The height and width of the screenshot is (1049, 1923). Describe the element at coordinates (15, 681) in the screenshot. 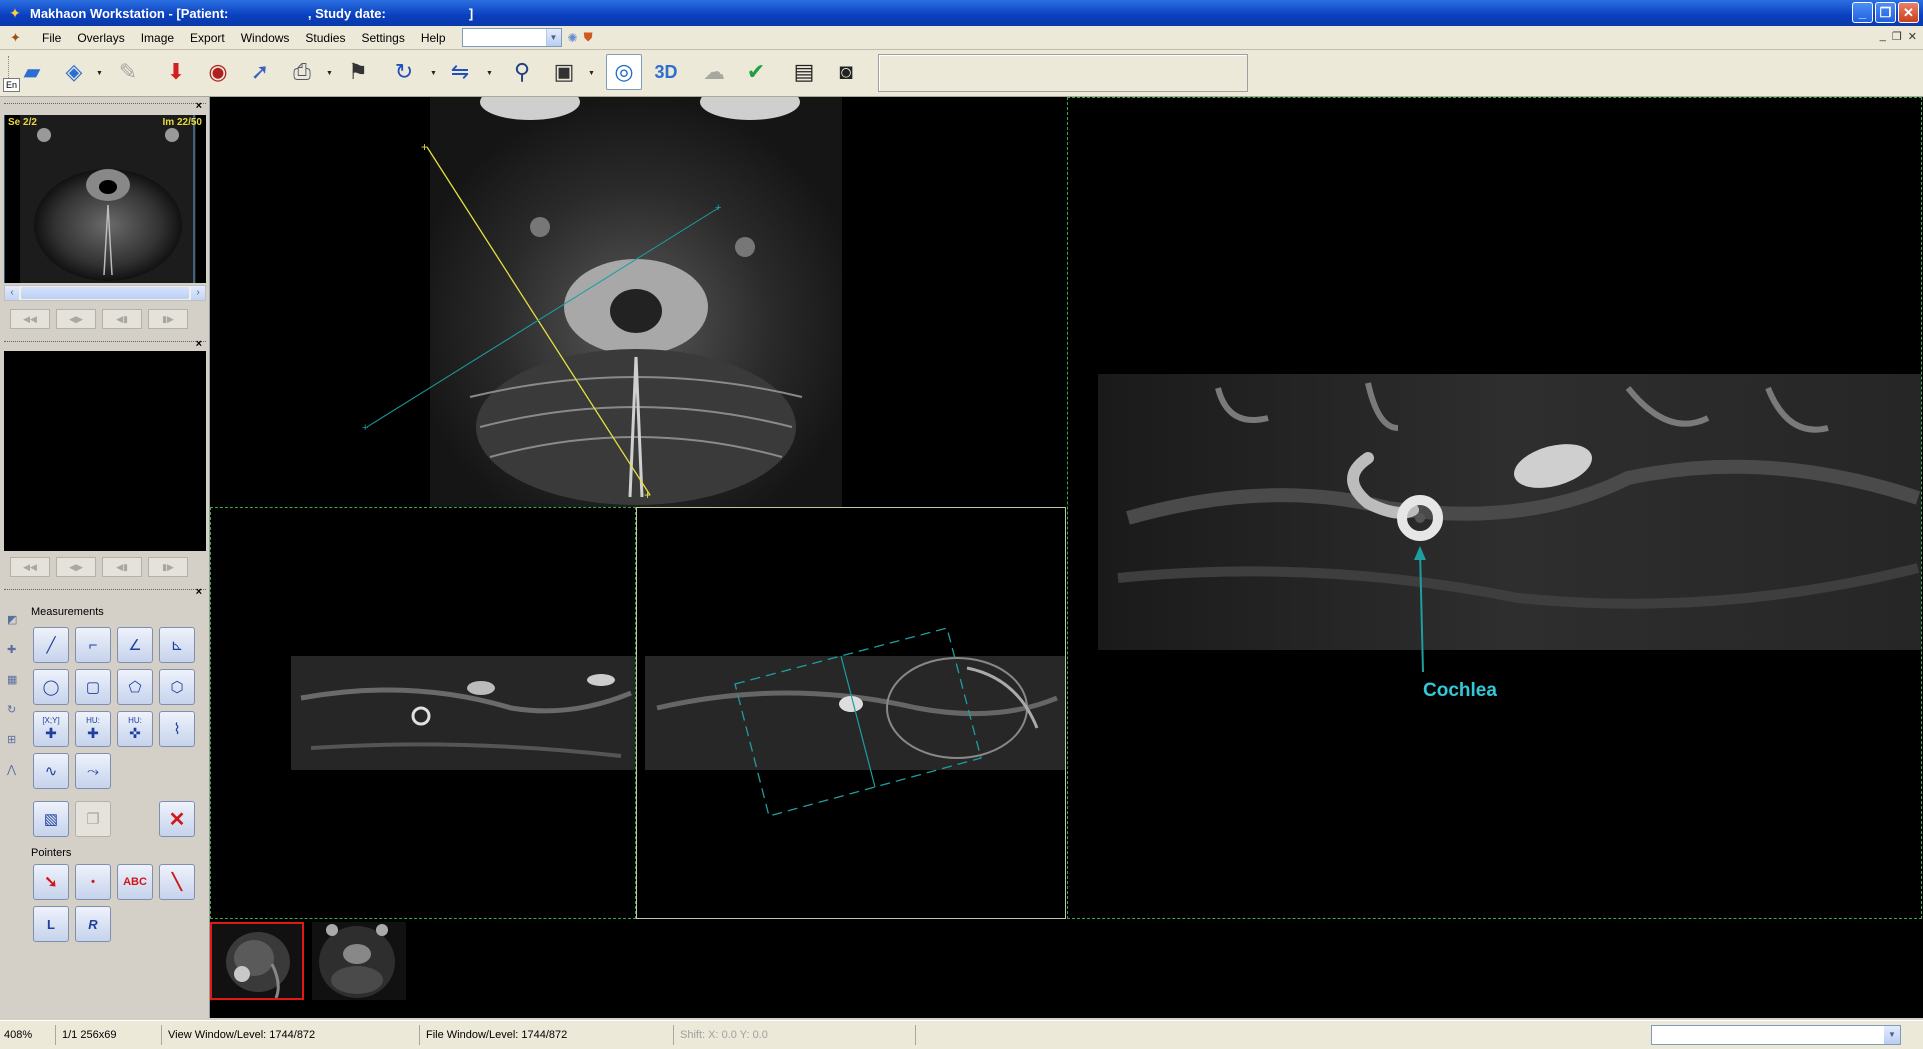

I see `stack-category-icon: ▦` at that location.